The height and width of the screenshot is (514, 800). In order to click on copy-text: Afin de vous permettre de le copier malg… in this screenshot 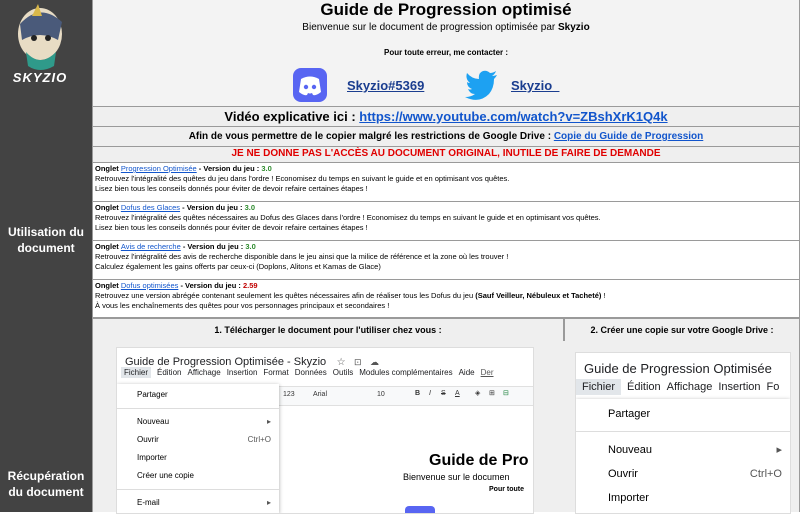, I will do `click(371, 136)`.